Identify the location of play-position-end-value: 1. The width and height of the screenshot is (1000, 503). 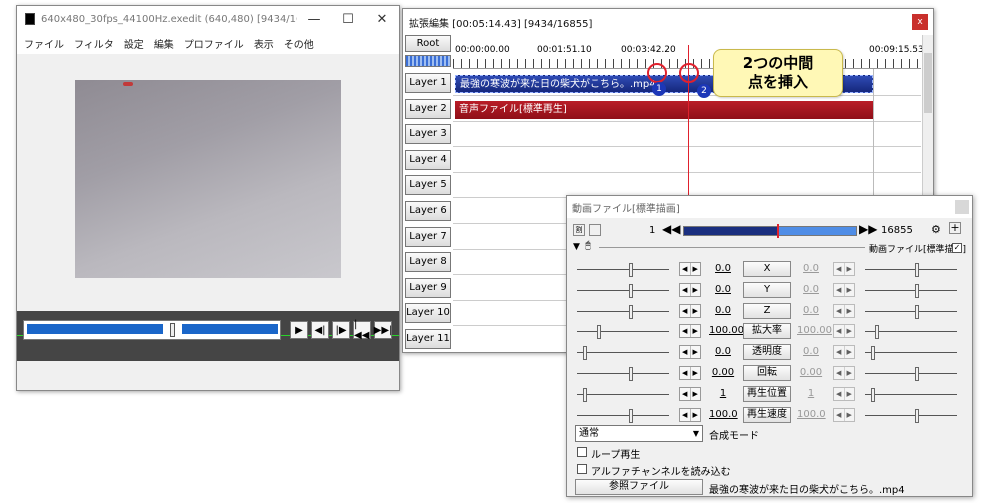
(811, 393).